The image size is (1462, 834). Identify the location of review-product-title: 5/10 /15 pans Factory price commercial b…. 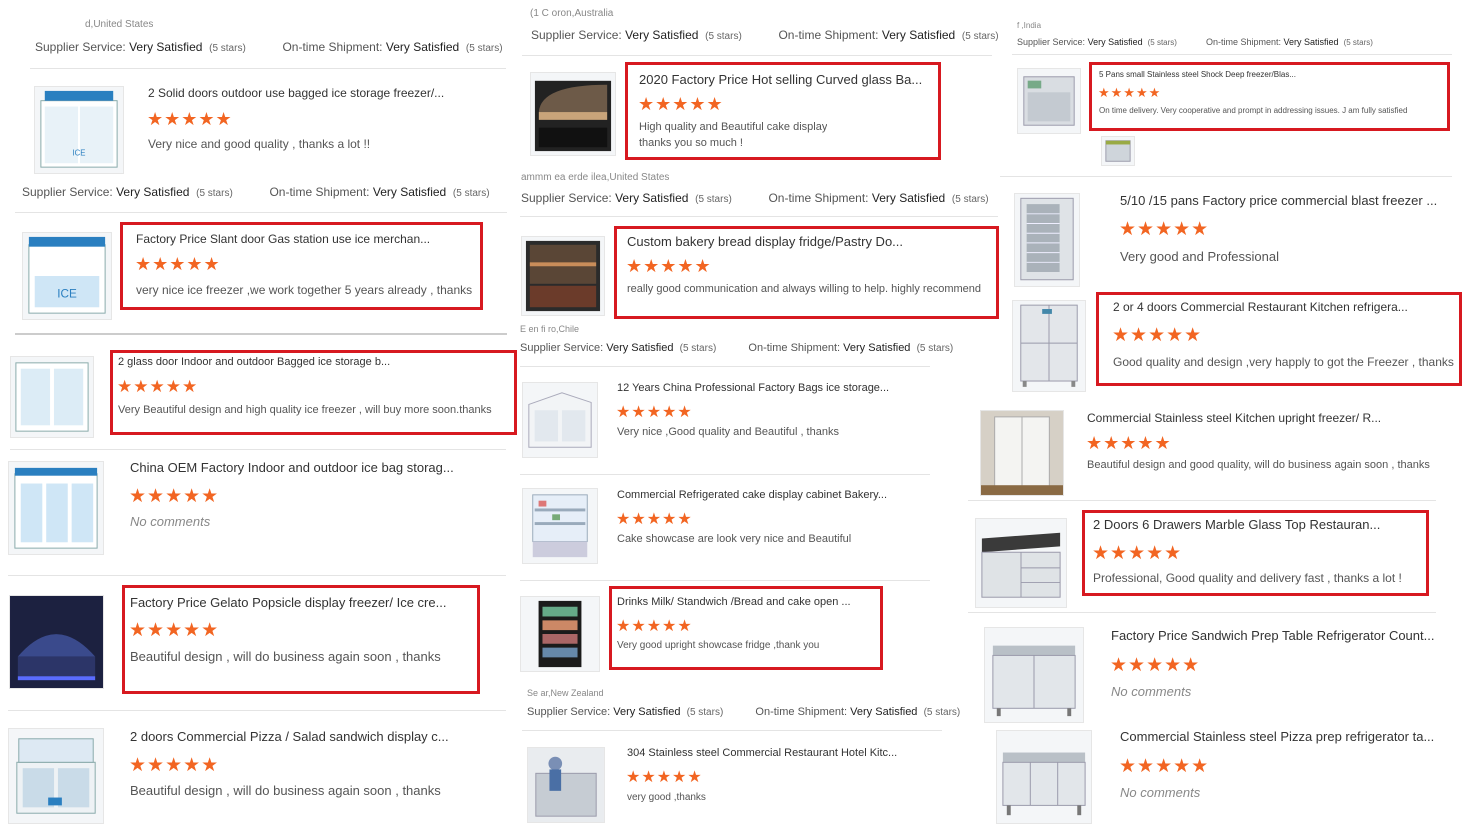
(1286, 200).